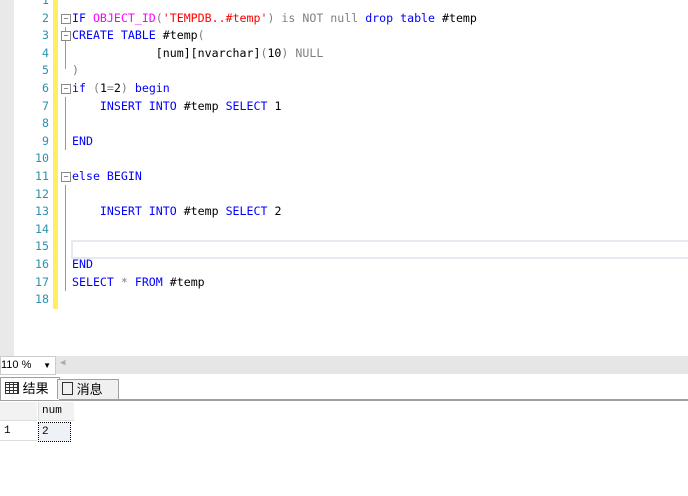  Describe the element at coordinates (344, 365) in the screenshot. I see `zoom-bar: 110 % ▼ ◀` at that location.